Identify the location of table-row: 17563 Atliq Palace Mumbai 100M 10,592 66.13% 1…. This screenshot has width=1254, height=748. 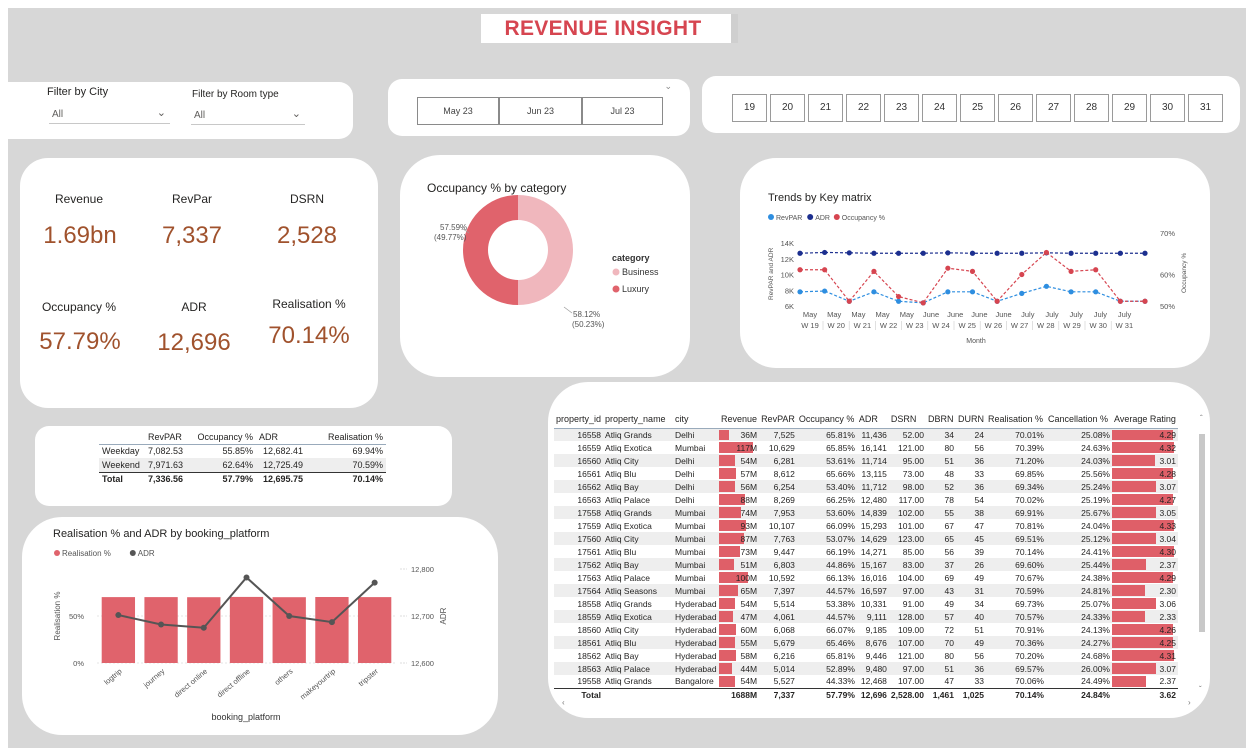
(866, 577).